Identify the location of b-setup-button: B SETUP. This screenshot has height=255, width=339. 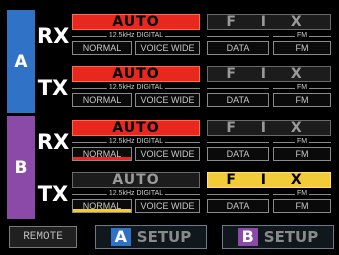
(278, 237).